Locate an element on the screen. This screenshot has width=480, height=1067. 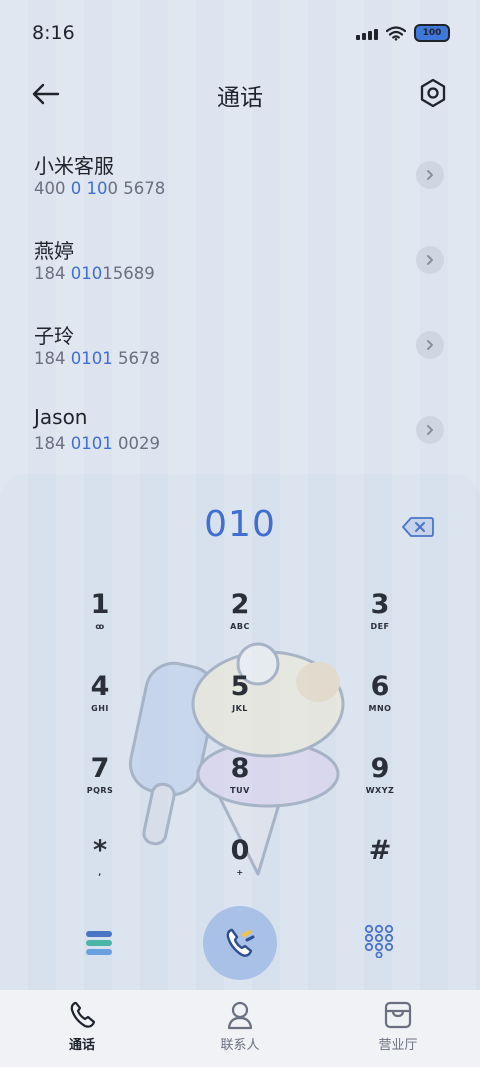
result-row: 小米客服 400 0 100 5678 is located at coordinates (240, 180).